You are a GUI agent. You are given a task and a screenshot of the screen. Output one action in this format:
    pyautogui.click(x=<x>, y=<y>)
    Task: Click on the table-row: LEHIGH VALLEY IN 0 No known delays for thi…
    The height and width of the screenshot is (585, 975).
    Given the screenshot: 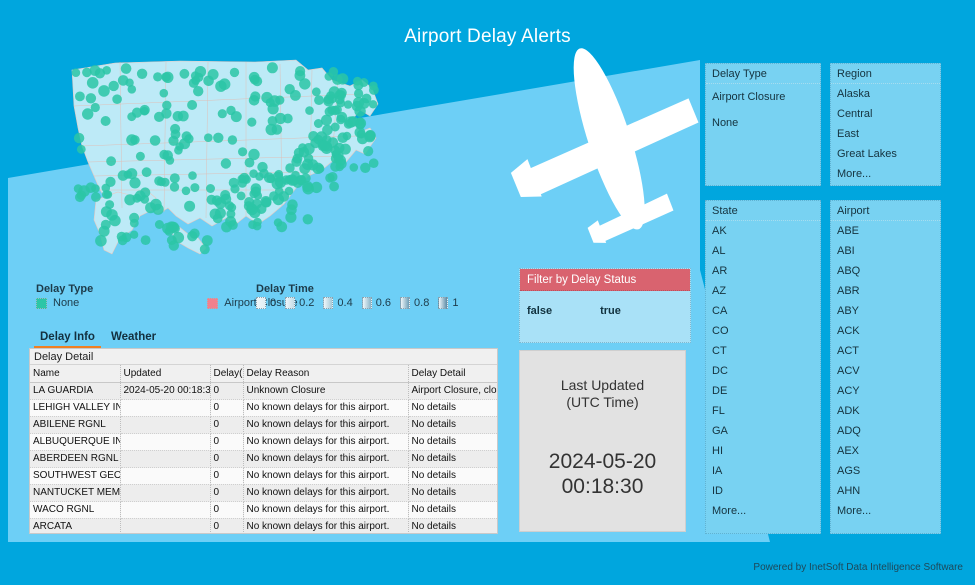 What is the action you would take?
    pyautogui.click(x=263, y=408)
    